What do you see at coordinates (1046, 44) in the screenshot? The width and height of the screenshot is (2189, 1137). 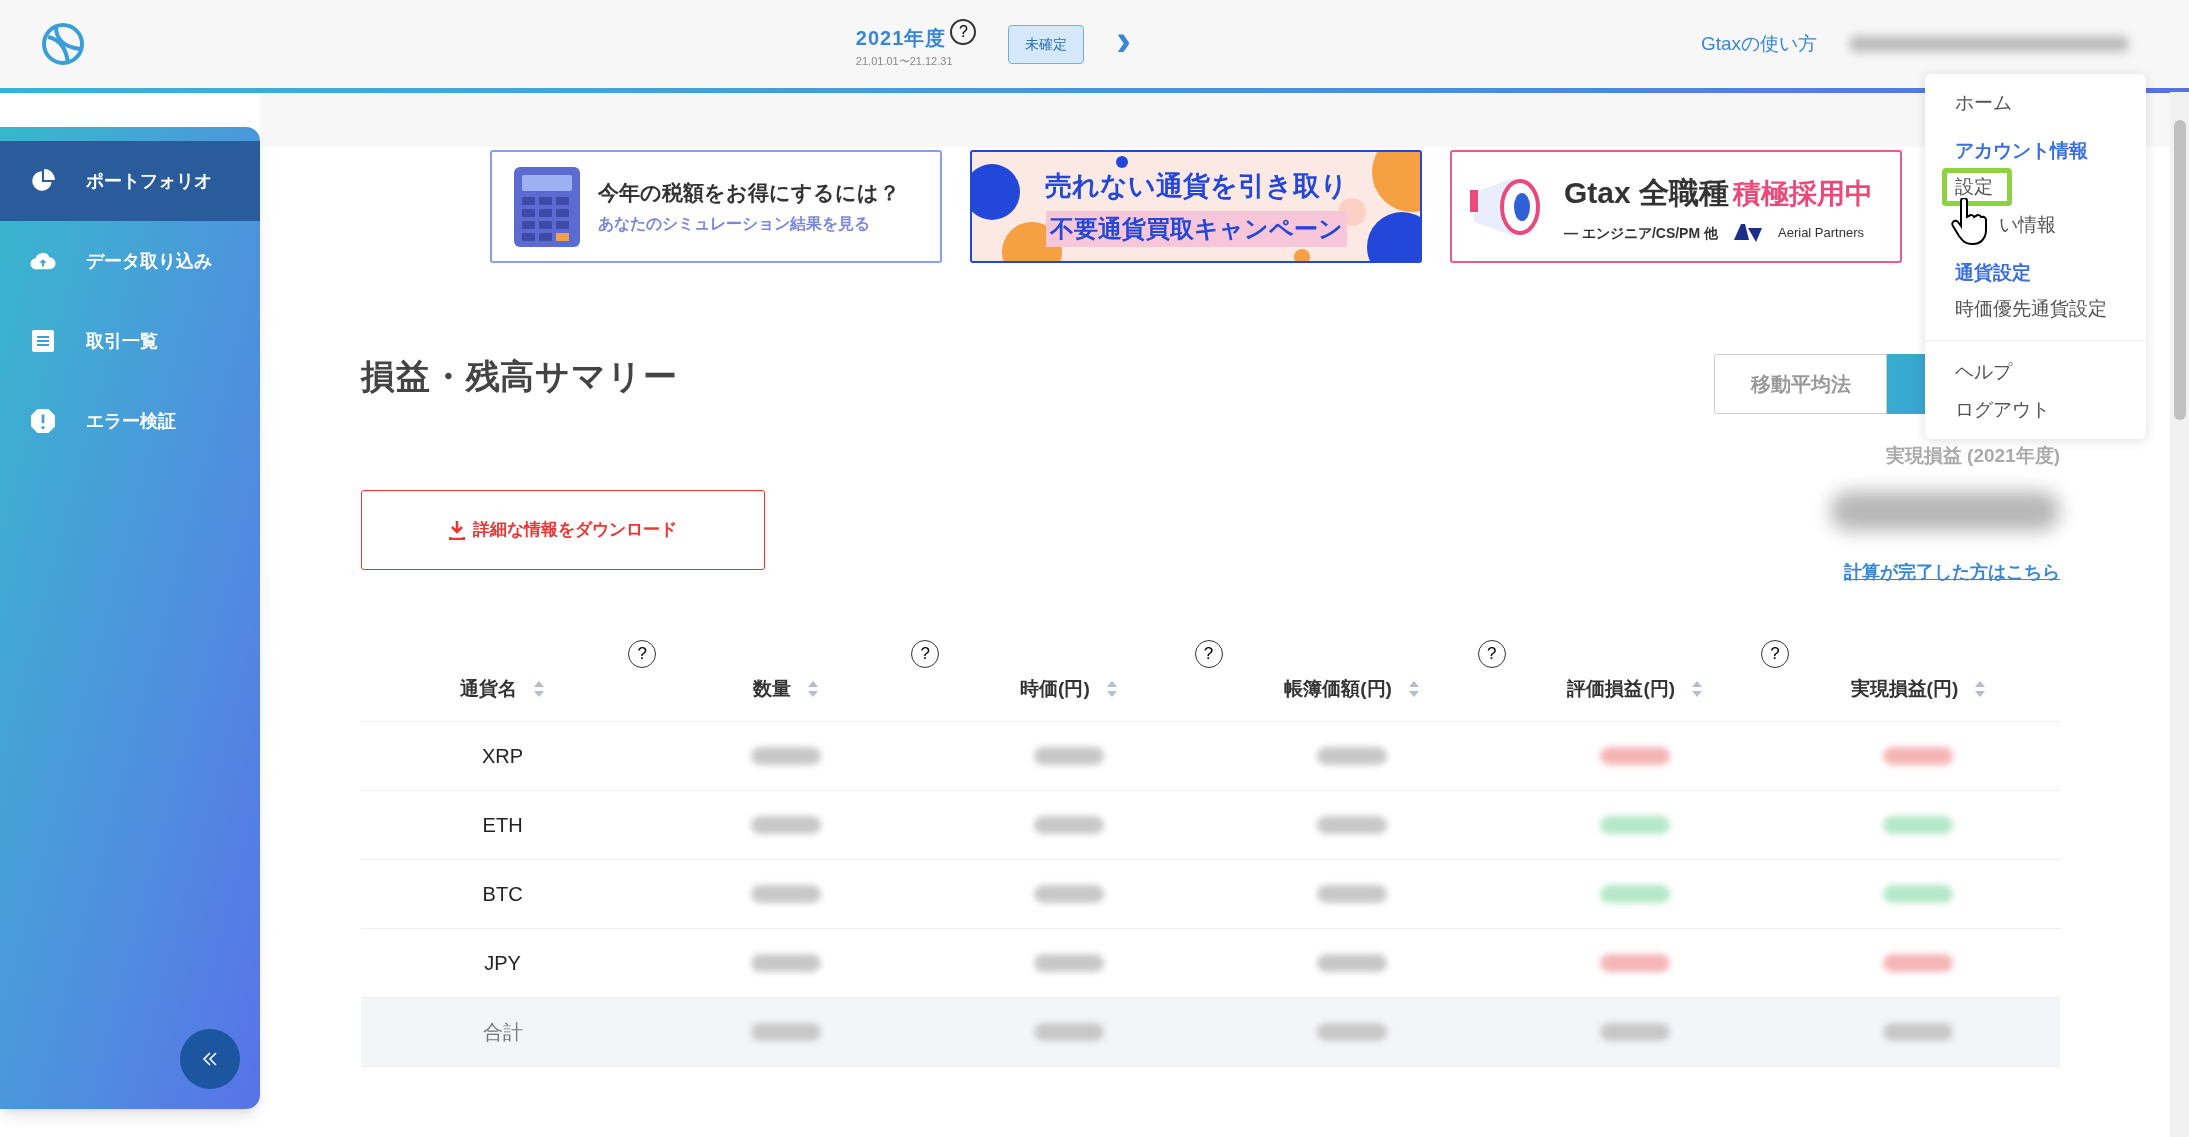 I see `status-badge: 未確定` at bounding box center [1046, 44].